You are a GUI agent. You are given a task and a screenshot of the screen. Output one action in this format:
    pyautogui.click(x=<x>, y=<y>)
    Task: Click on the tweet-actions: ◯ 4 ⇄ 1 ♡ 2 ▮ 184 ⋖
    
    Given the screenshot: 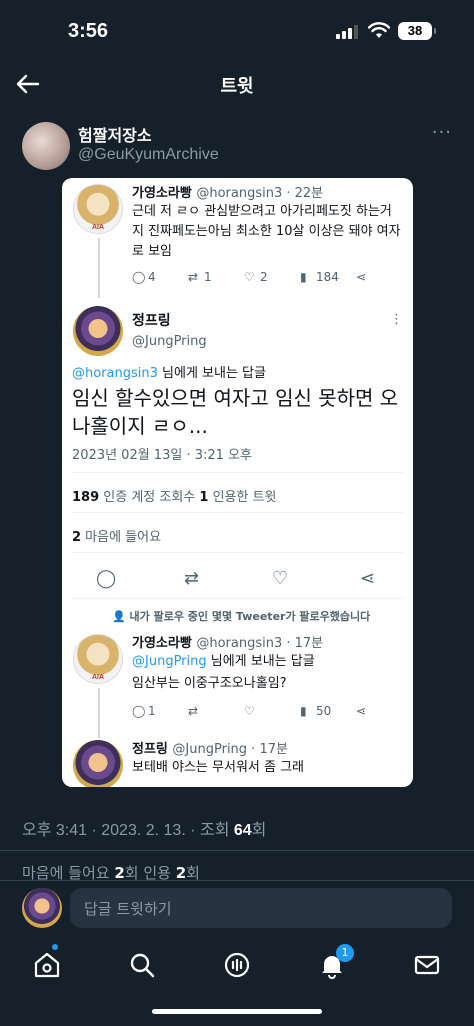 What is the action you would take?
    pyautogui.click(x=267, y=278)
    